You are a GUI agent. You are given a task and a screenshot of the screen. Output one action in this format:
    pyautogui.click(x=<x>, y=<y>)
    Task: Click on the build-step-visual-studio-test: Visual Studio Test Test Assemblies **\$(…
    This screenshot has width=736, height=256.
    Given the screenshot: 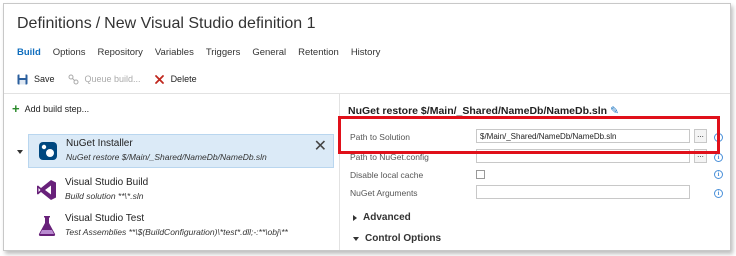 What is the action you would take?
    pyautogui.click(x=181, y=227)
    